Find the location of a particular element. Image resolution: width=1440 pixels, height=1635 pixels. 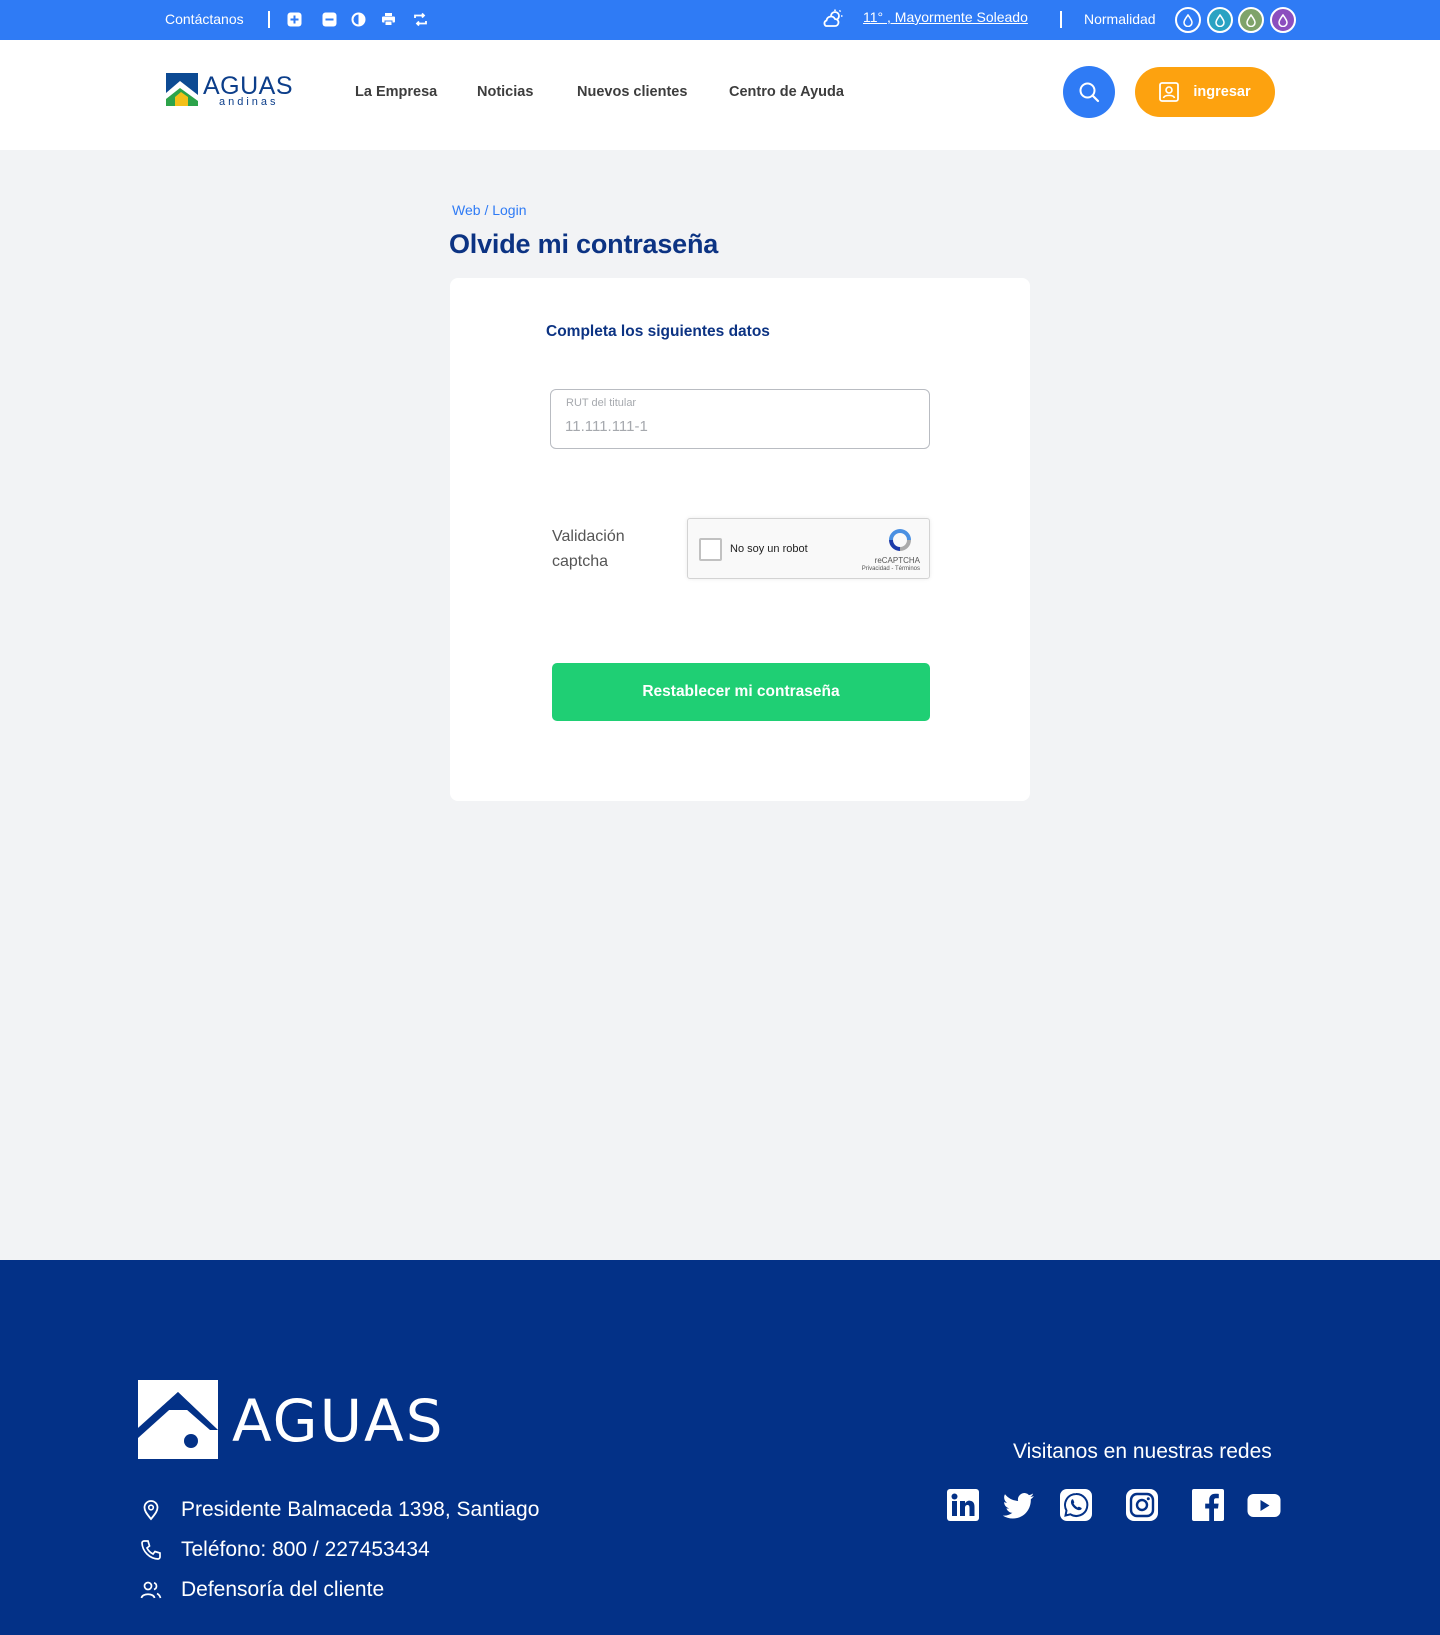

rut-field: RUT del titular is located at coordinates (740, 419).